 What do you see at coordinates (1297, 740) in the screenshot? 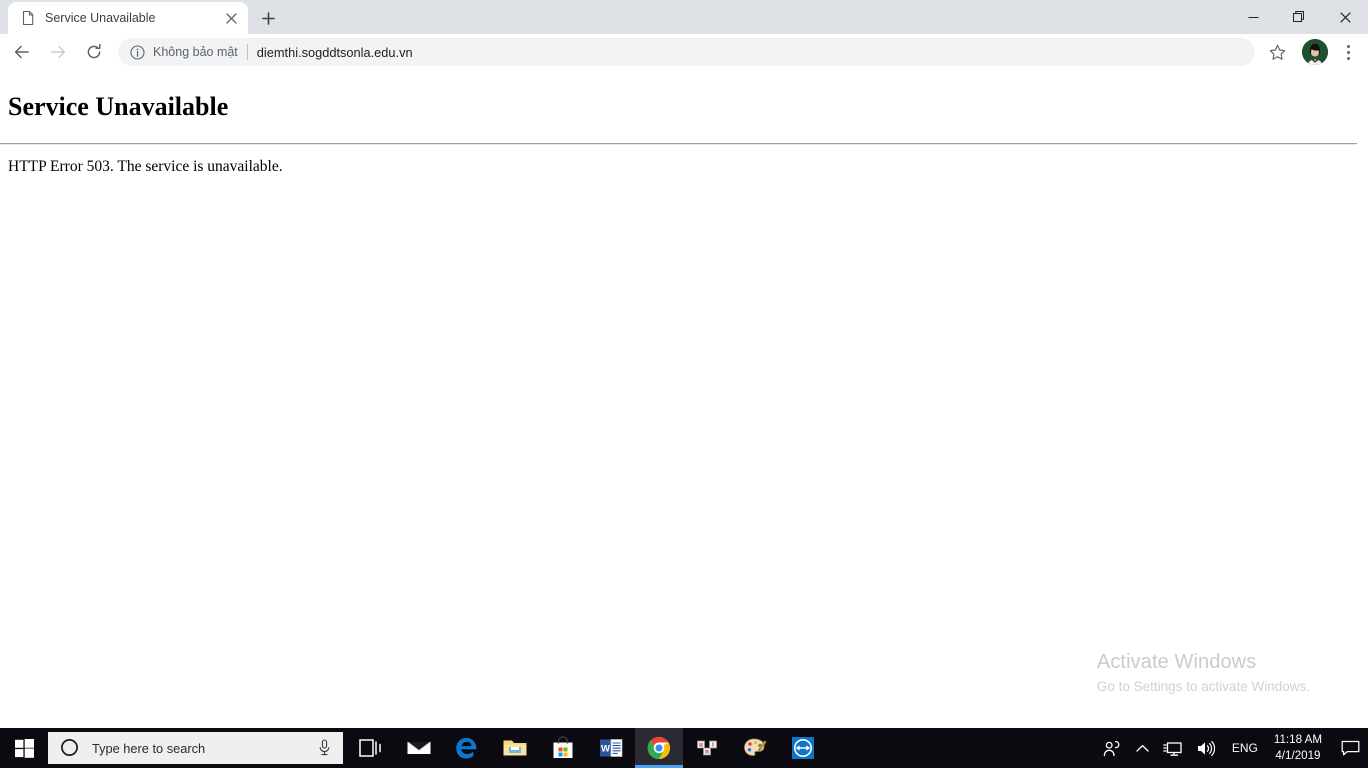
I see `clock-time: 11:18 AM` at bounding box center [1297, 740].